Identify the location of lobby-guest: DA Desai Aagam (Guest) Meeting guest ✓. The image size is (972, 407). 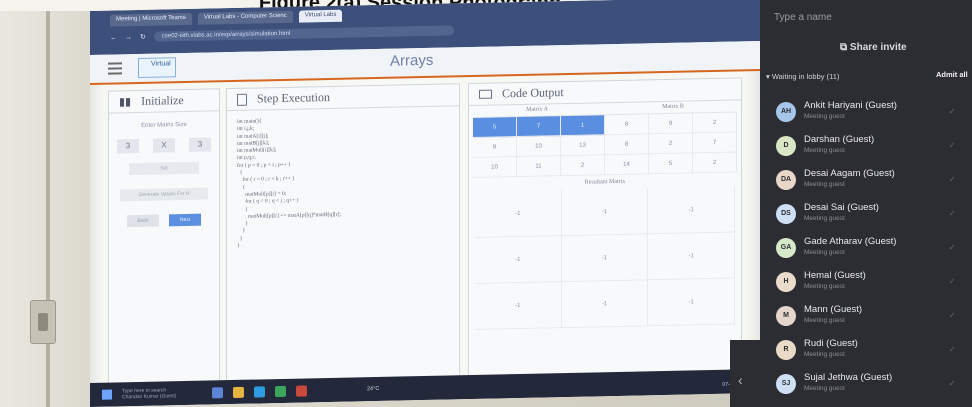
(871, 183).